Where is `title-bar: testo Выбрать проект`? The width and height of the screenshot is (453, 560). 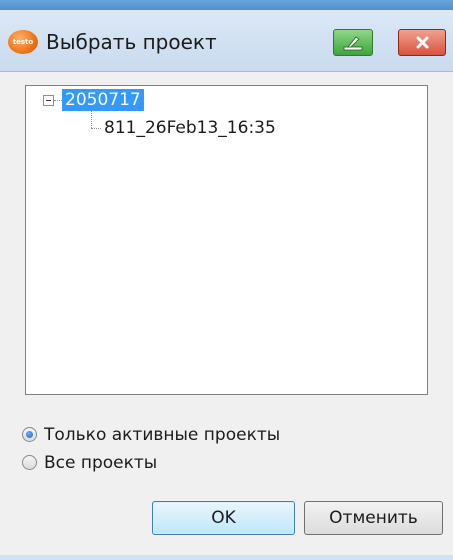 title-bar: testo Выбрать проект is located at coordinates (226, 41).